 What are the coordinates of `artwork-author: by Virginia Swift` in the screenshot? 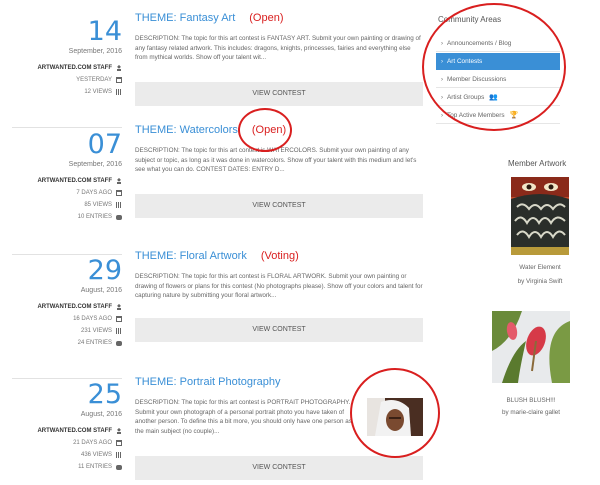 It's located at (540, 281).